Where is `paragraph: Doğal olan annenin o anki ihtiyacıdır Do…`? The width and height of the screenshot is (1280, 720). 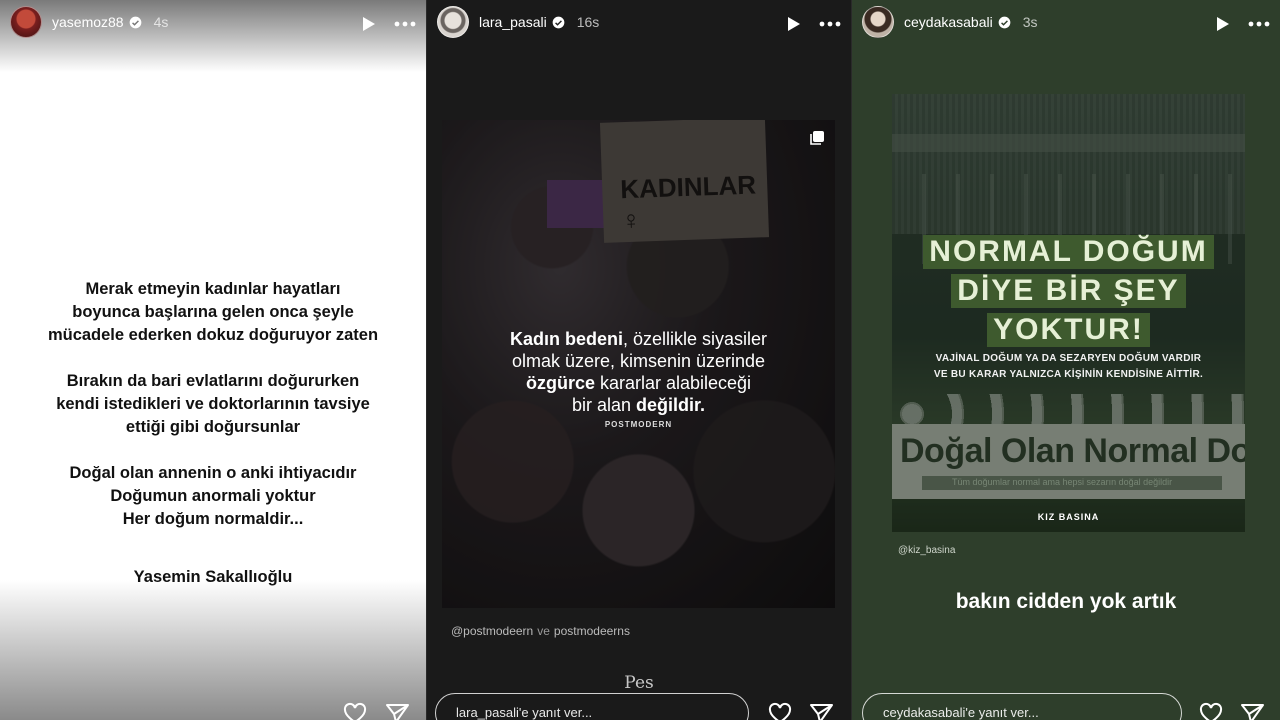
paragraph: Doğal olan annenin o anki ihtiyacıdır Do… is located at coordinates (213, 496).